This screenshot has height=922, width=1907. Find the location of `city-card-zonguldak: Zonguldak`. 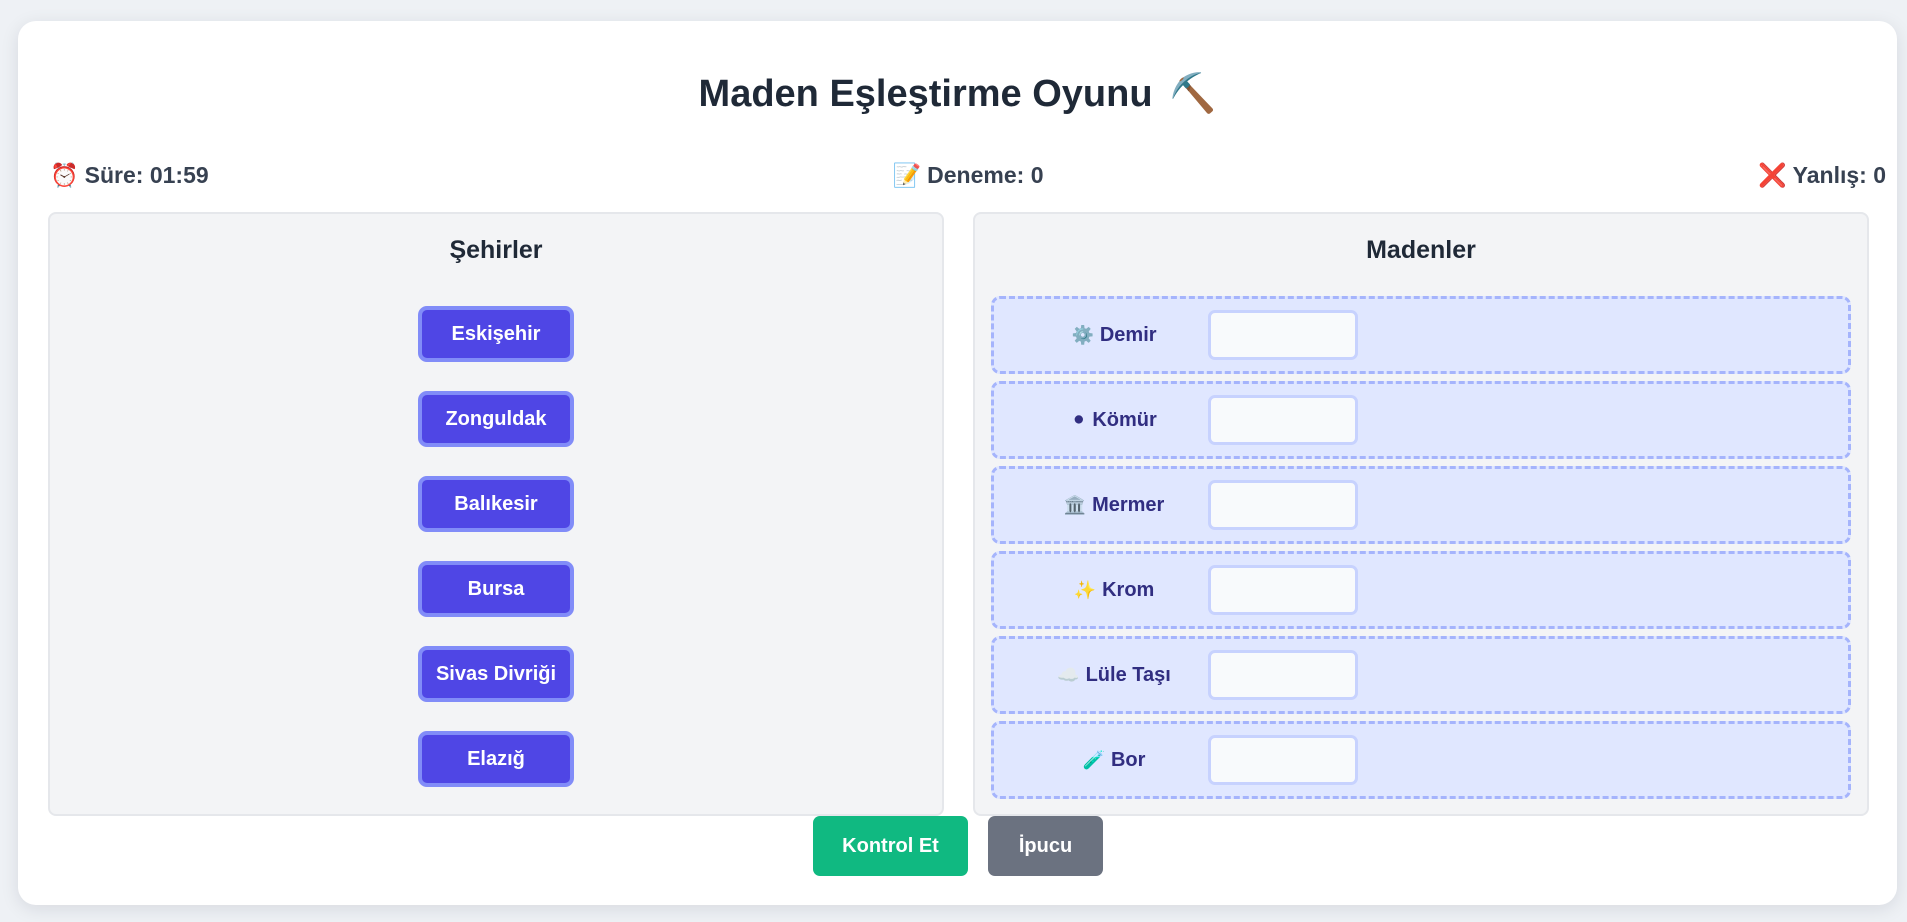

city-card-zonguldak: Zonguldak is located at coordinates (496, 419).